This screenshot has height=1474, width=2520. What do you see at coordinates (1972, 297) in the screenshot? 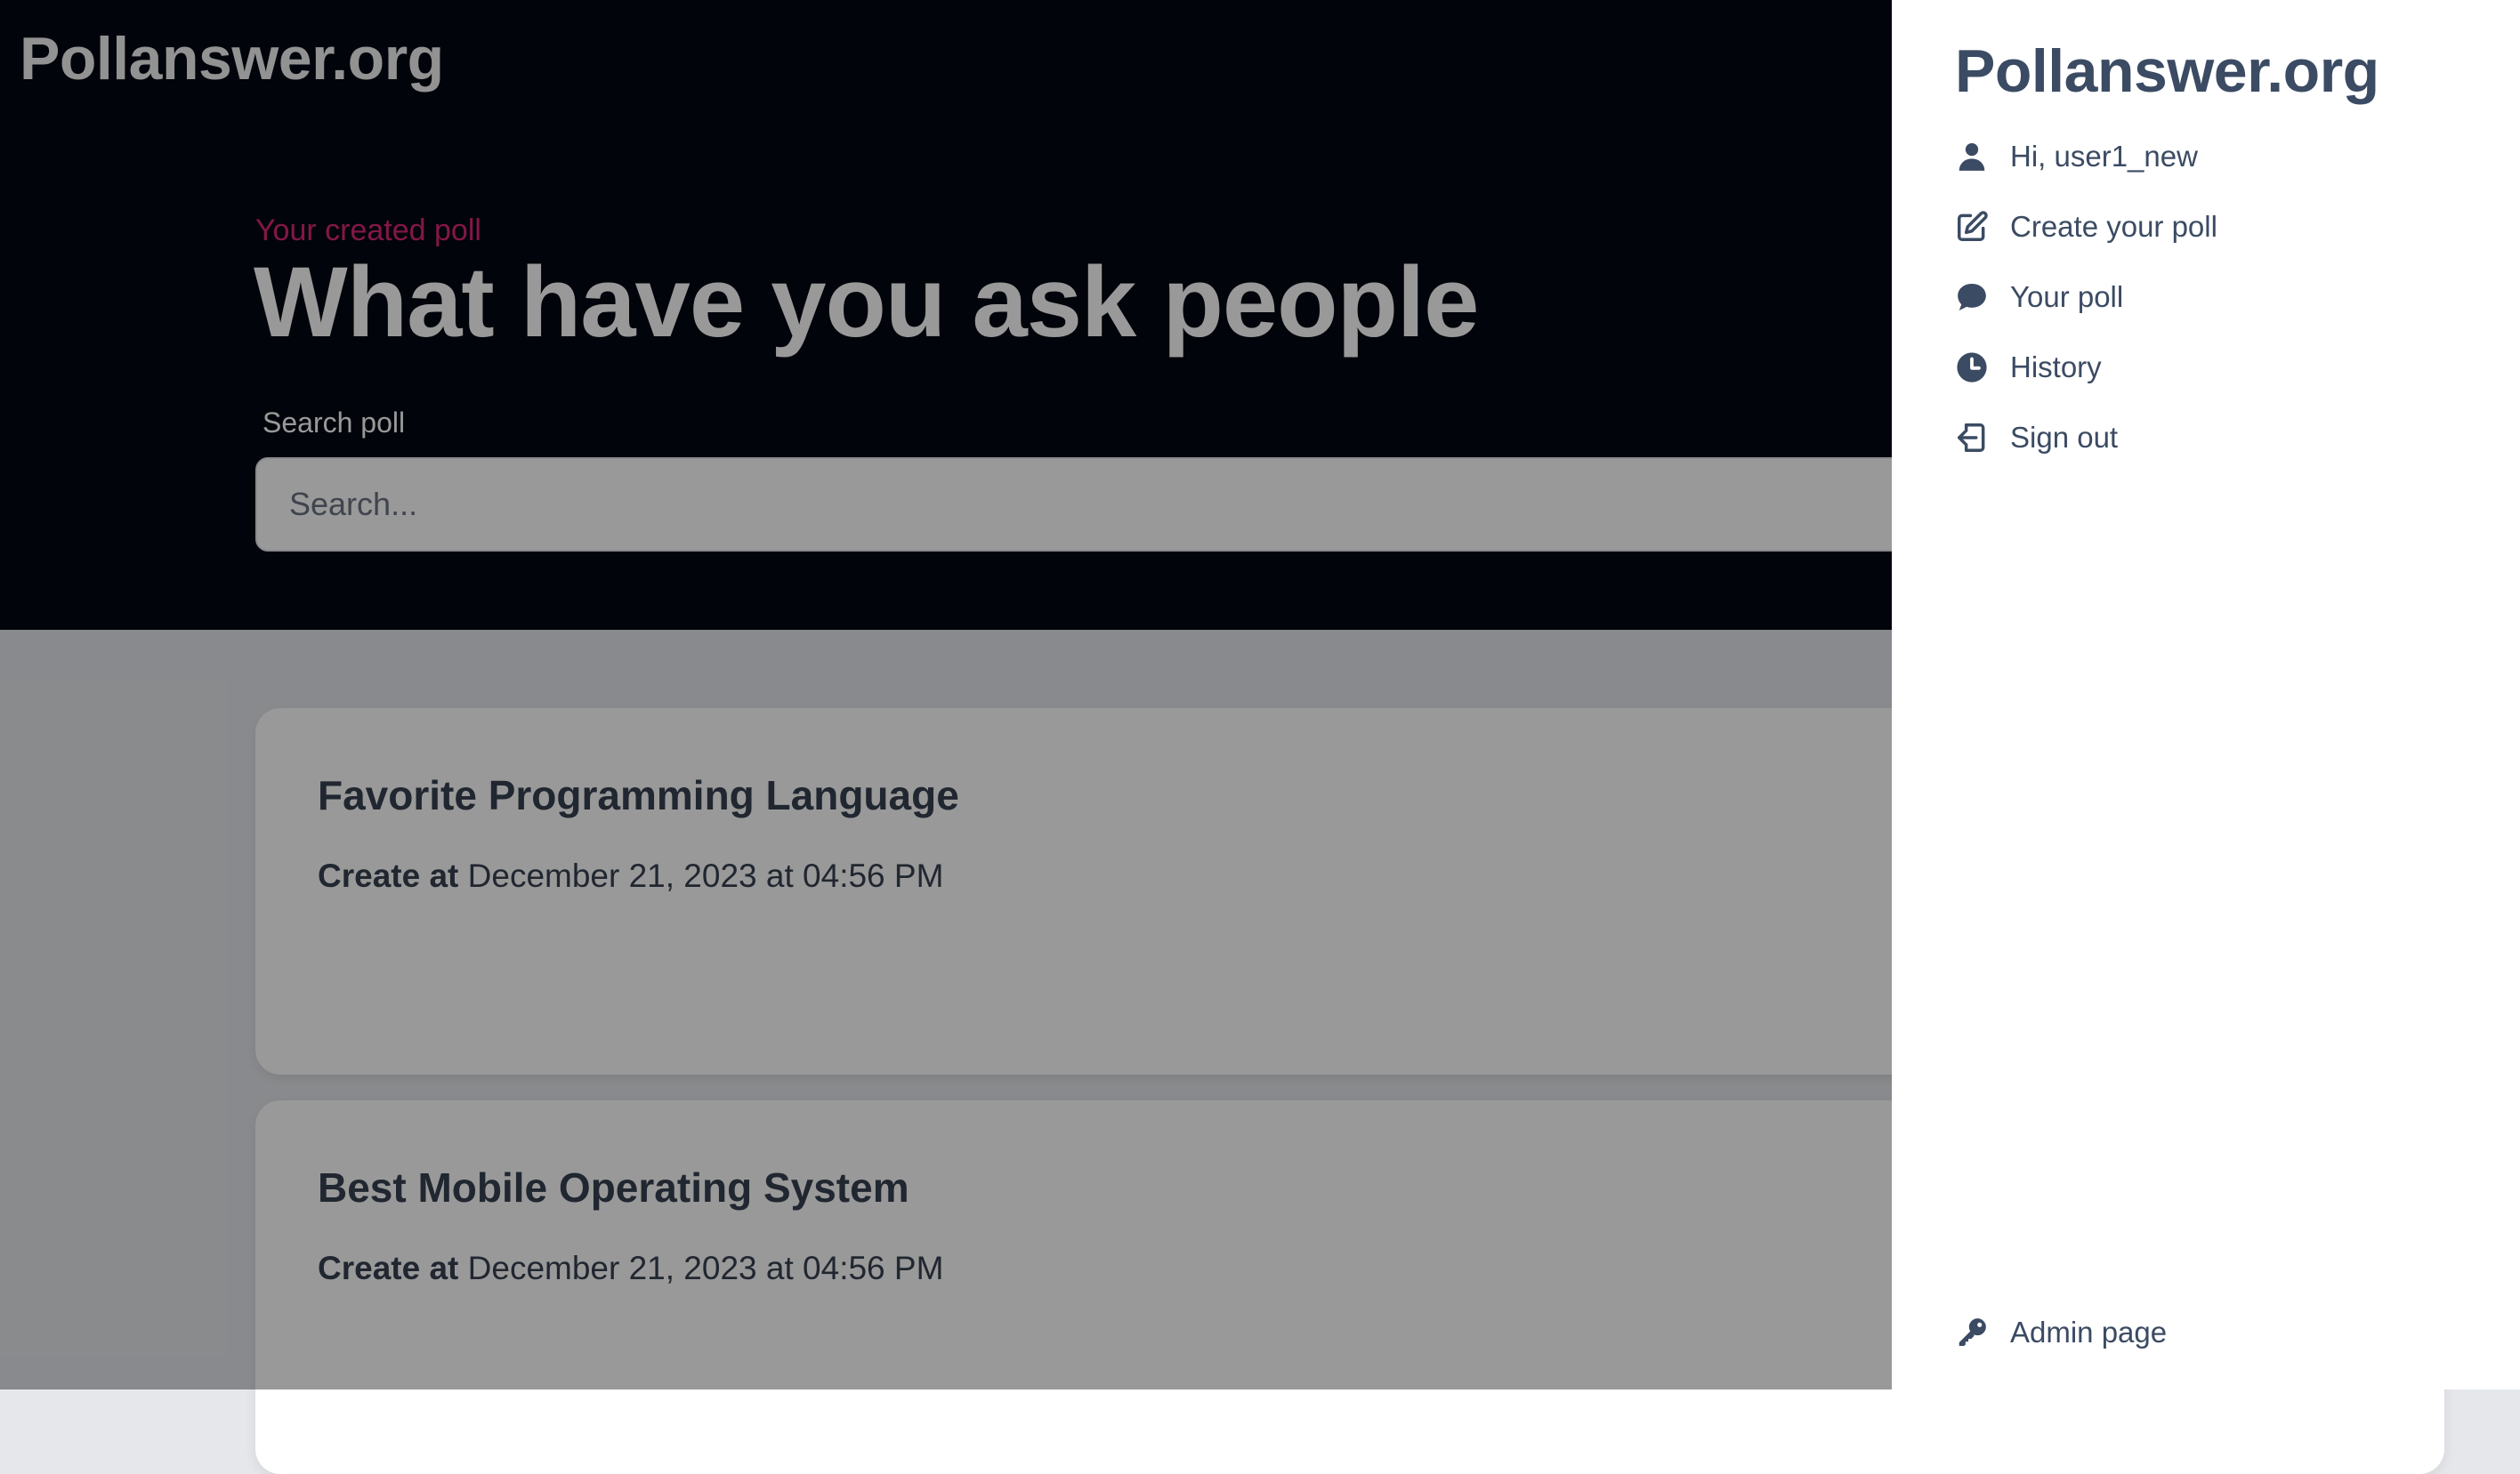
I see `chat-icon` at bounding box center [1972, 297].